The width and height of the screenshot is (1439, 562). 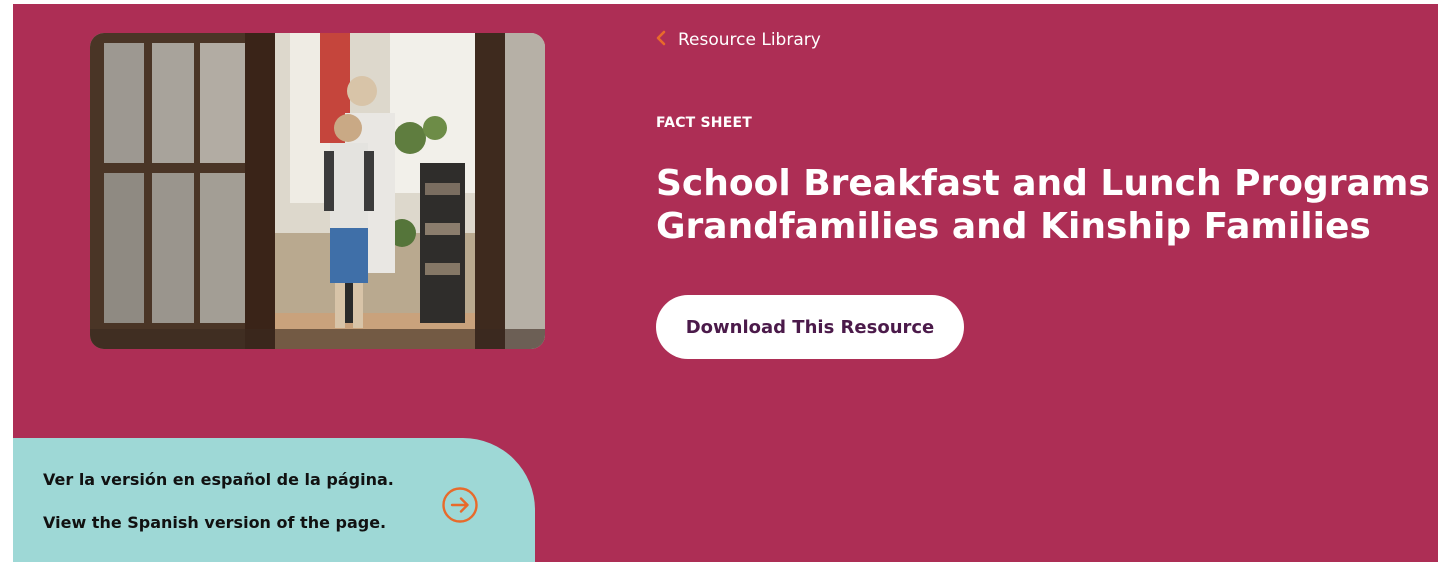 I want to click on download-resource-button: Download This Resource, so click(x=810, y=327).